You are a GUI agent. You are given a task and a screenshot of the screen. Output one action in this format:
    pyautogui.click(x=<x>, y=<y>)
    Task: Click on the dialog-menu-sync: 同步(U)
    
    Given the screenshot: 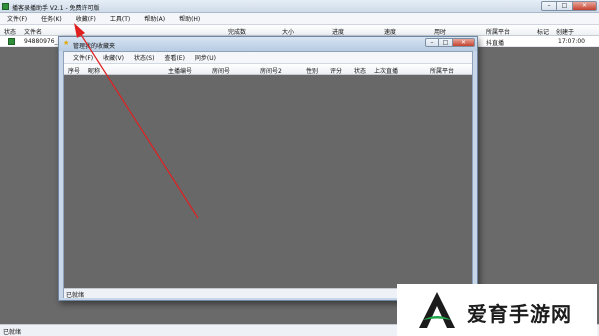 What is the action you would take?
    pyautogui.click(x=205, y=57)
    